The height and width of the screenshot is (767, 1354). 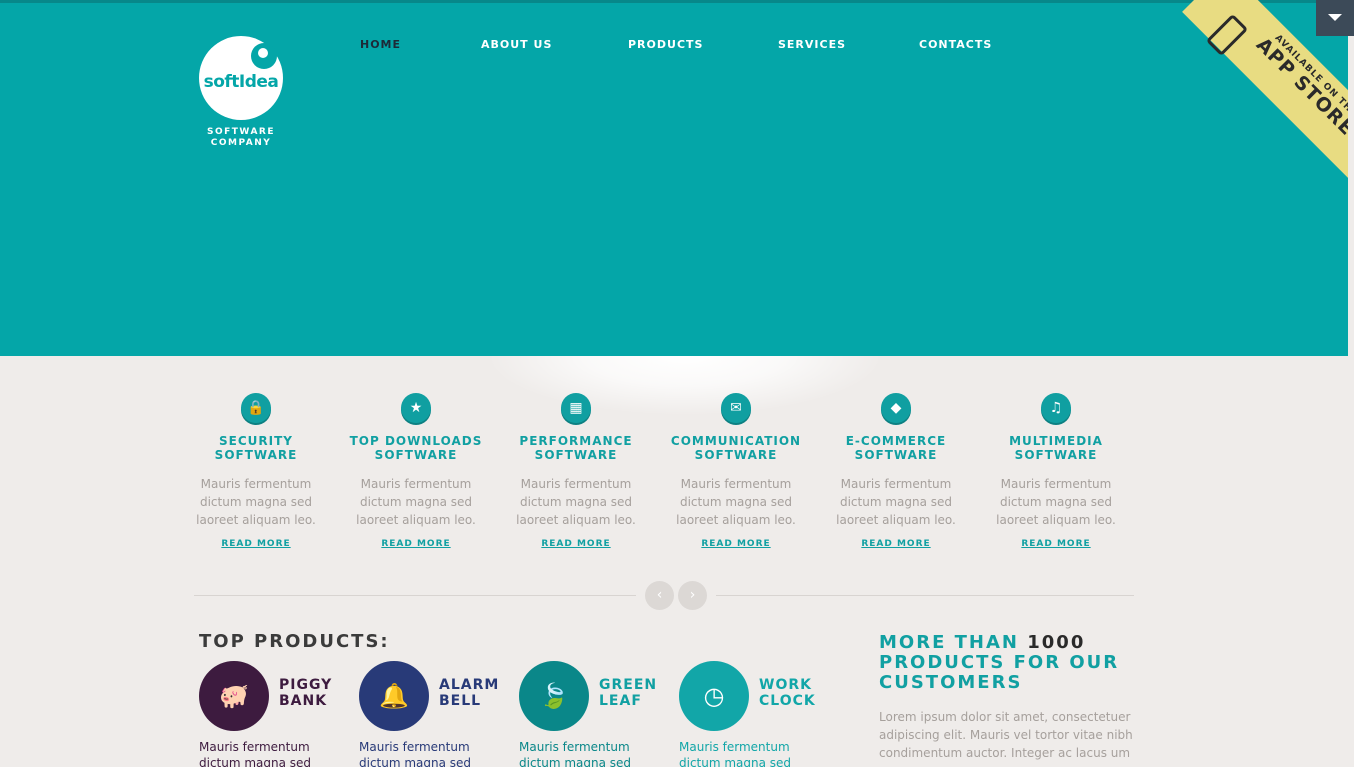 I want to click on panel-toggle-button, so click(x=1335, y=18).